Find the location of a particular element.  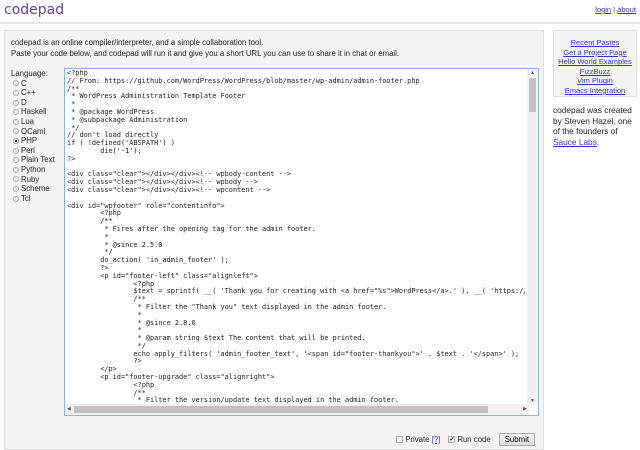

horizontal-scrollbar: ◀ ▶ is located at coordinates (297, 409).